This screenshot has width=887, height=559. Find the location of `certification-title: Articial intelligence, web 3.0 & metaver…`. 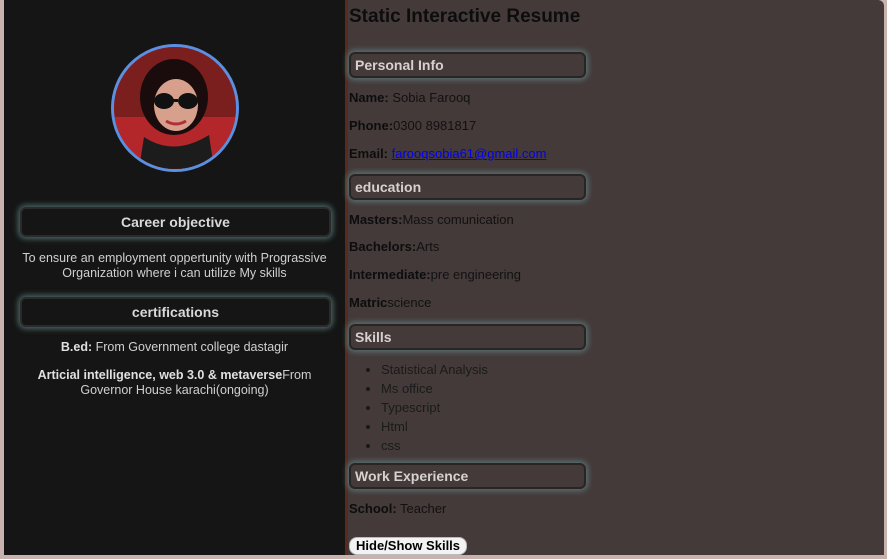

certification-title: Articial intelligence, web 3.0 & metaver… is located at coordinates (160, 375).